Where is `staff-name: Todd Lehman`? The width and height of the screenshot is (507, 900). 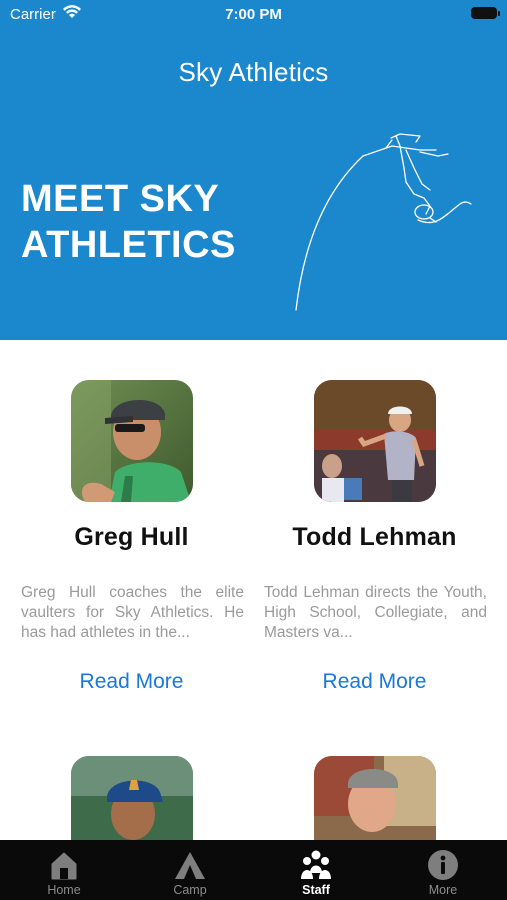 staff-name: Todd Lehman is located at coordinates (374, 537).